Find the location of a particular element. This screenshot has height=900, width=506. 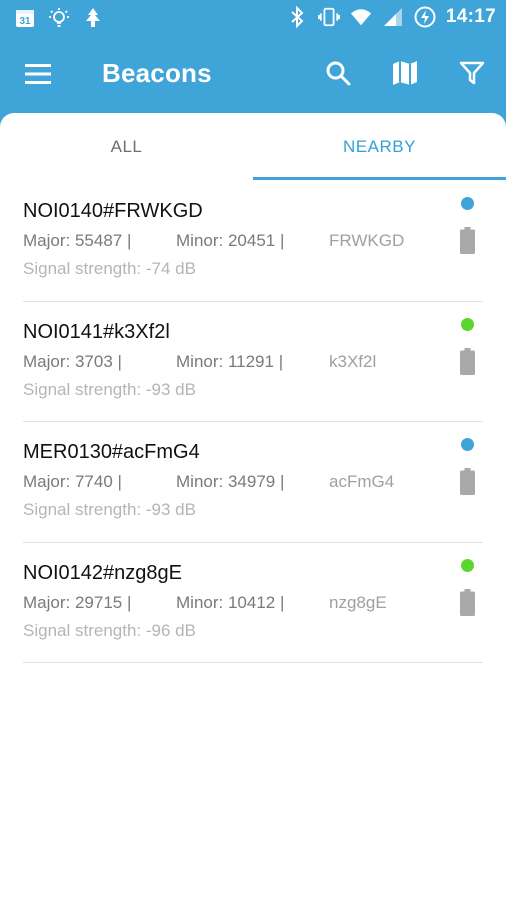

app-title: Beacons is located at coordinates (157, 73).